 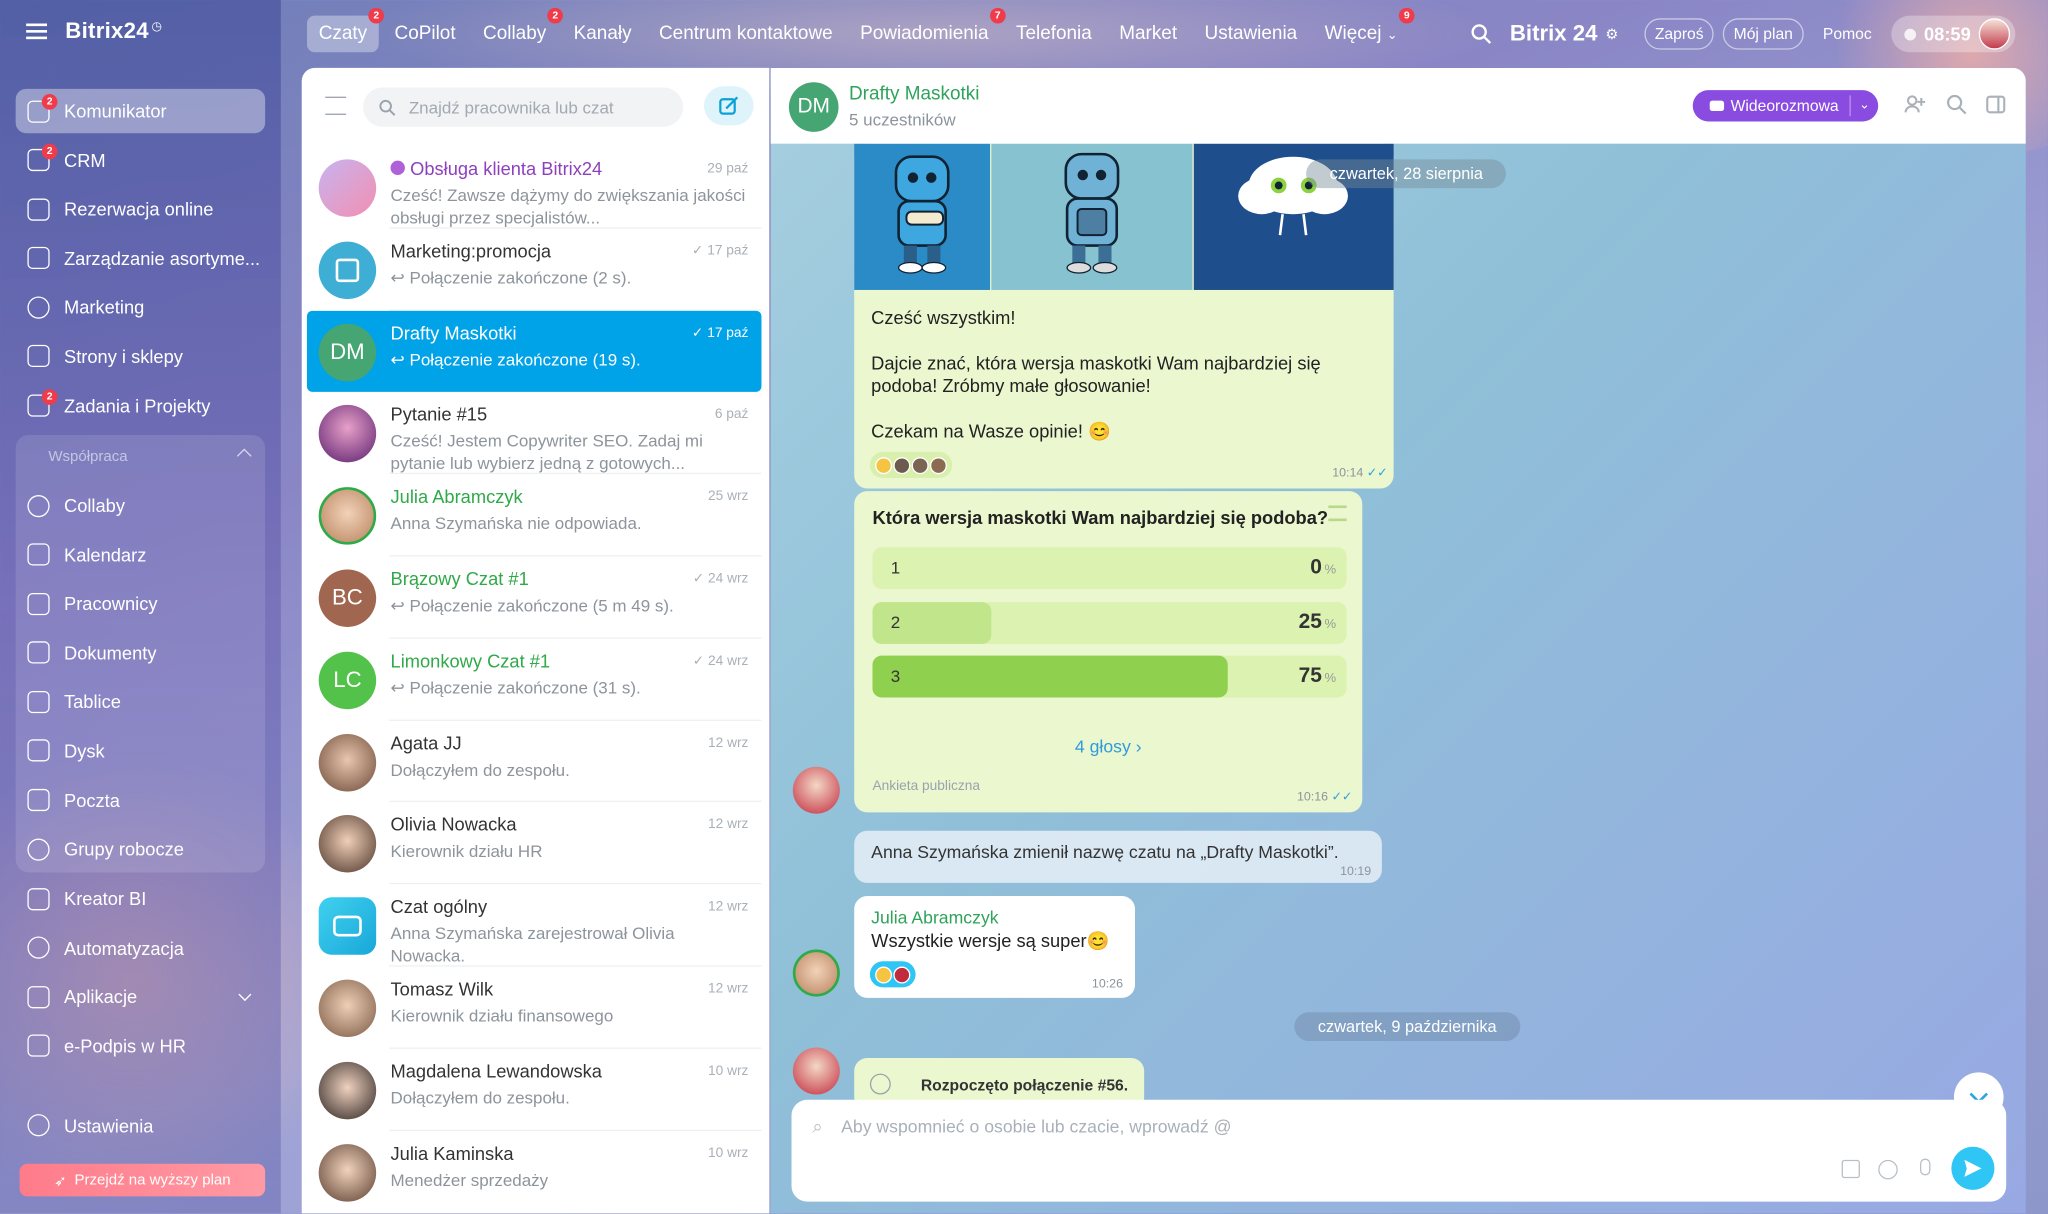 I want to click on chat-title: Drafty Maskotki, so click(x=914, y=94).